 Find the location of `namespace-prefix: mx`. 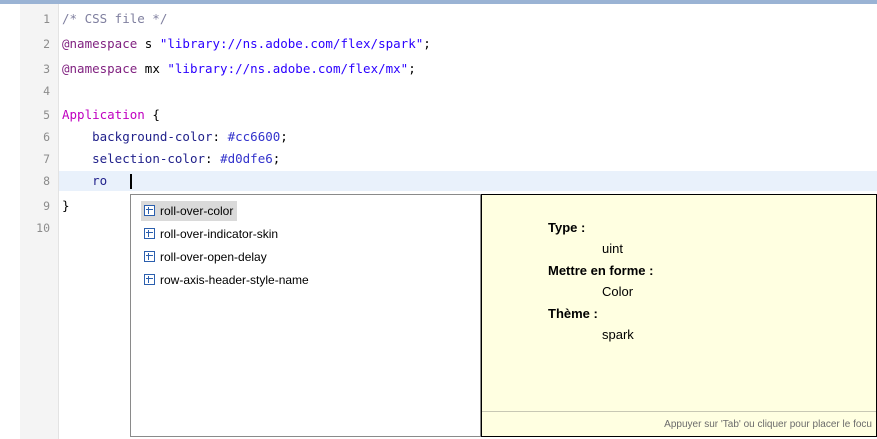

namespace-prefix: mx is located at coordinates (152, 68).